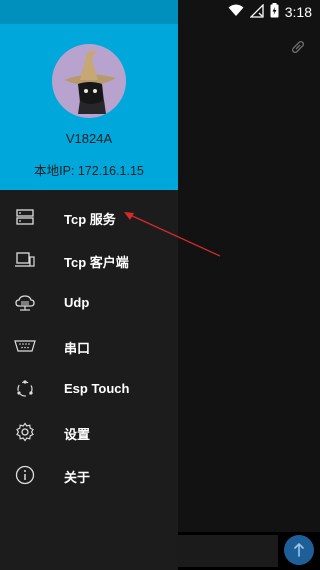 The width and height of the screenshot is (320, 570). What do you see at coordinates (25, 260) in the screenshot?
I see `client-device-icon` at bounding box center [25, 260].